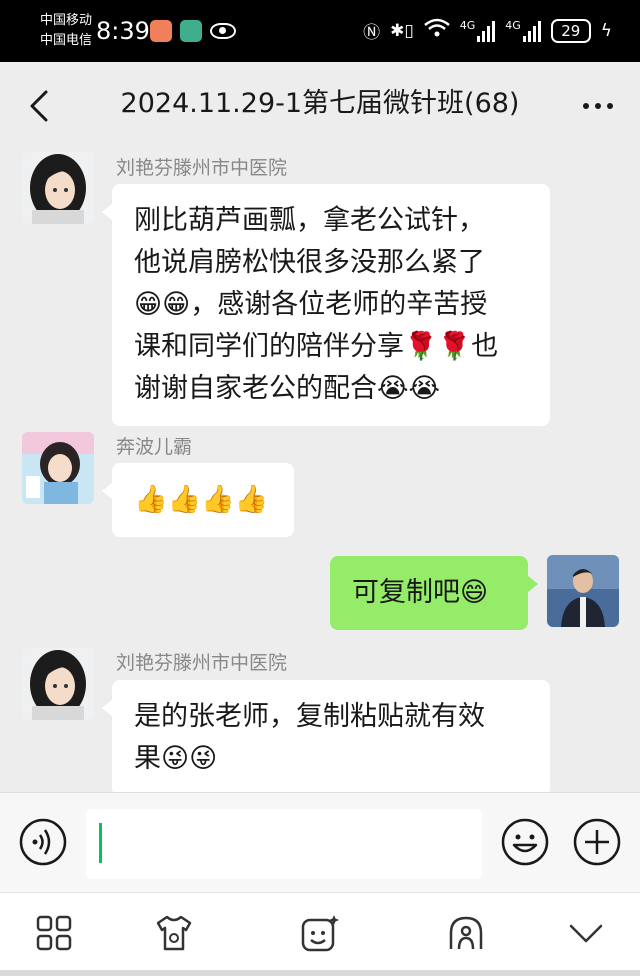 This screenshot has height=976, width=640. I want to click on tshirt-du-icon, so click(174, 933).